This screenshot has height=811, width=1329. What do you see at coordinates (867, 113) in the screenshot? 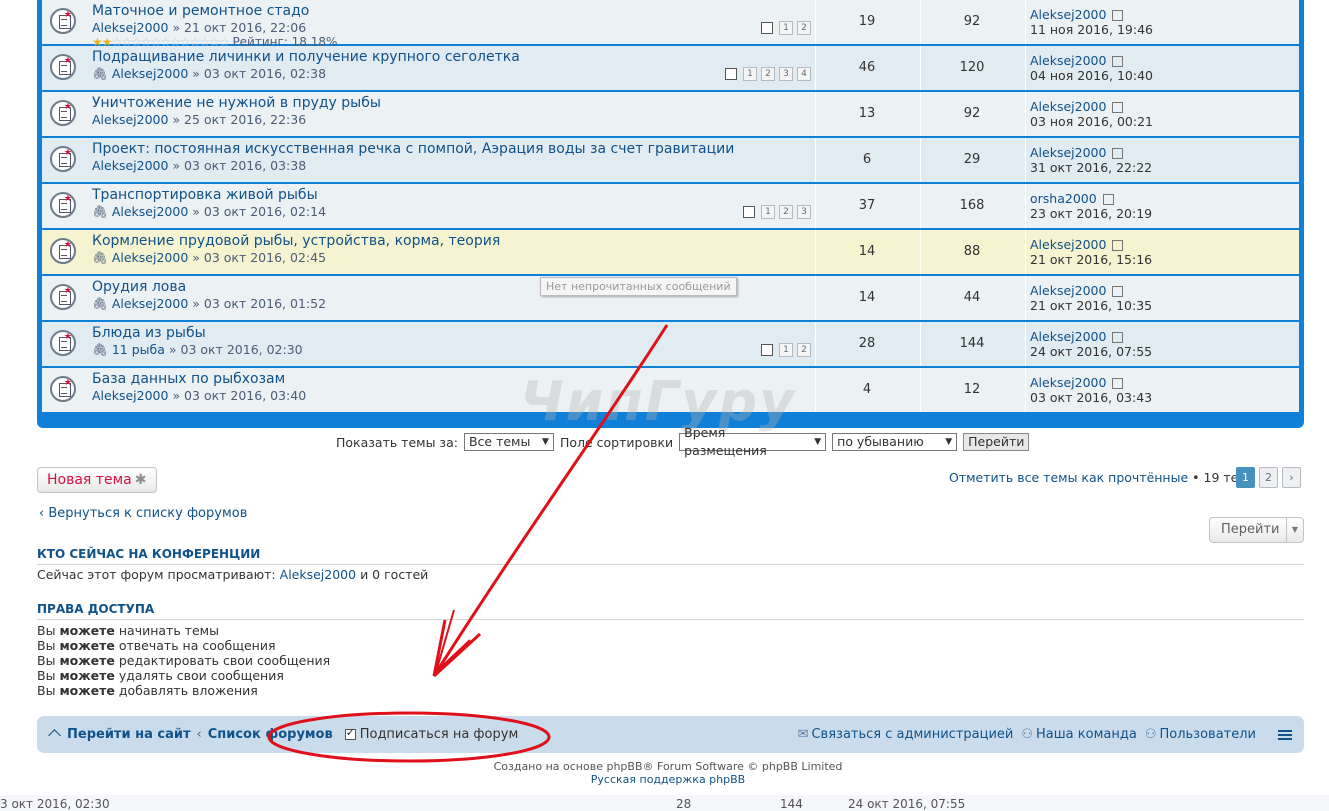
I see `replies-count: 13` at bounding box center [867, 113].